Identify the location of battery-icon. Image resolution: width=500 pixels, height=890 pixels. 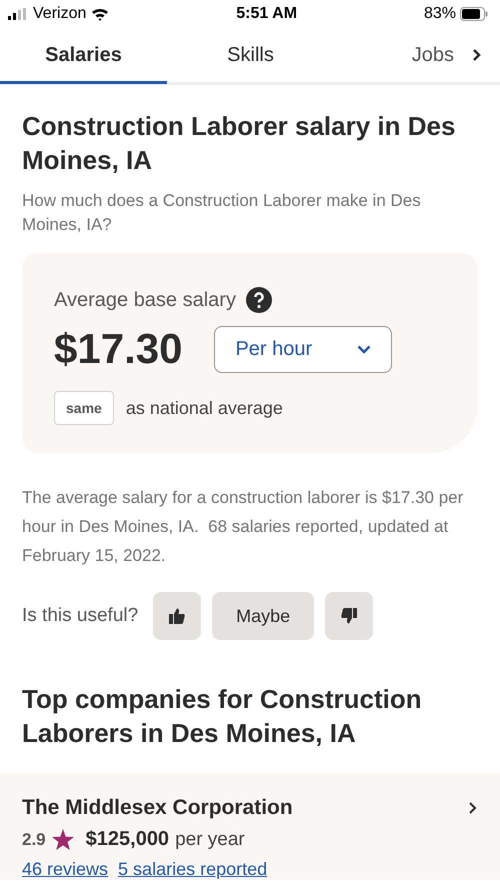
(474, 14).